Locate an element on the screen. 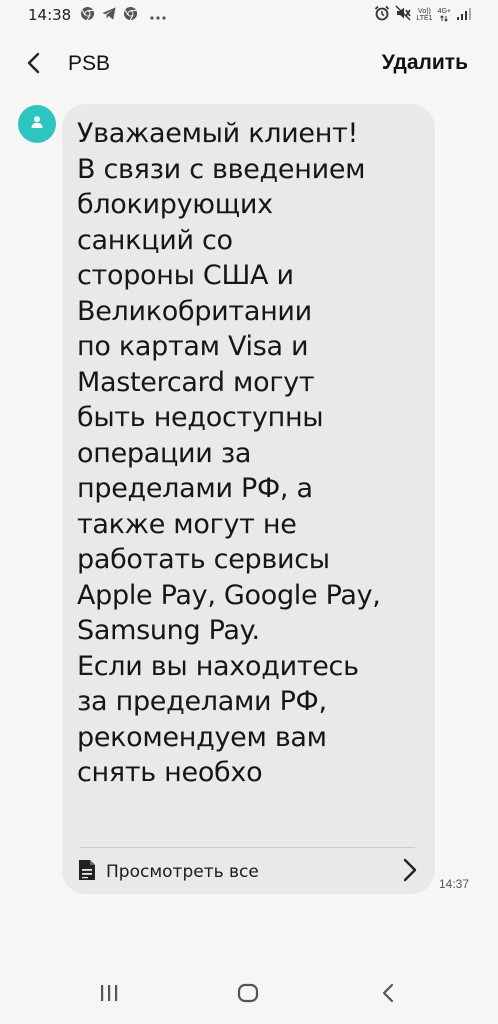 Image resolution: width=498 pixels, height=1024 pixels. navigation-bar is located at coordinates (249, 992).